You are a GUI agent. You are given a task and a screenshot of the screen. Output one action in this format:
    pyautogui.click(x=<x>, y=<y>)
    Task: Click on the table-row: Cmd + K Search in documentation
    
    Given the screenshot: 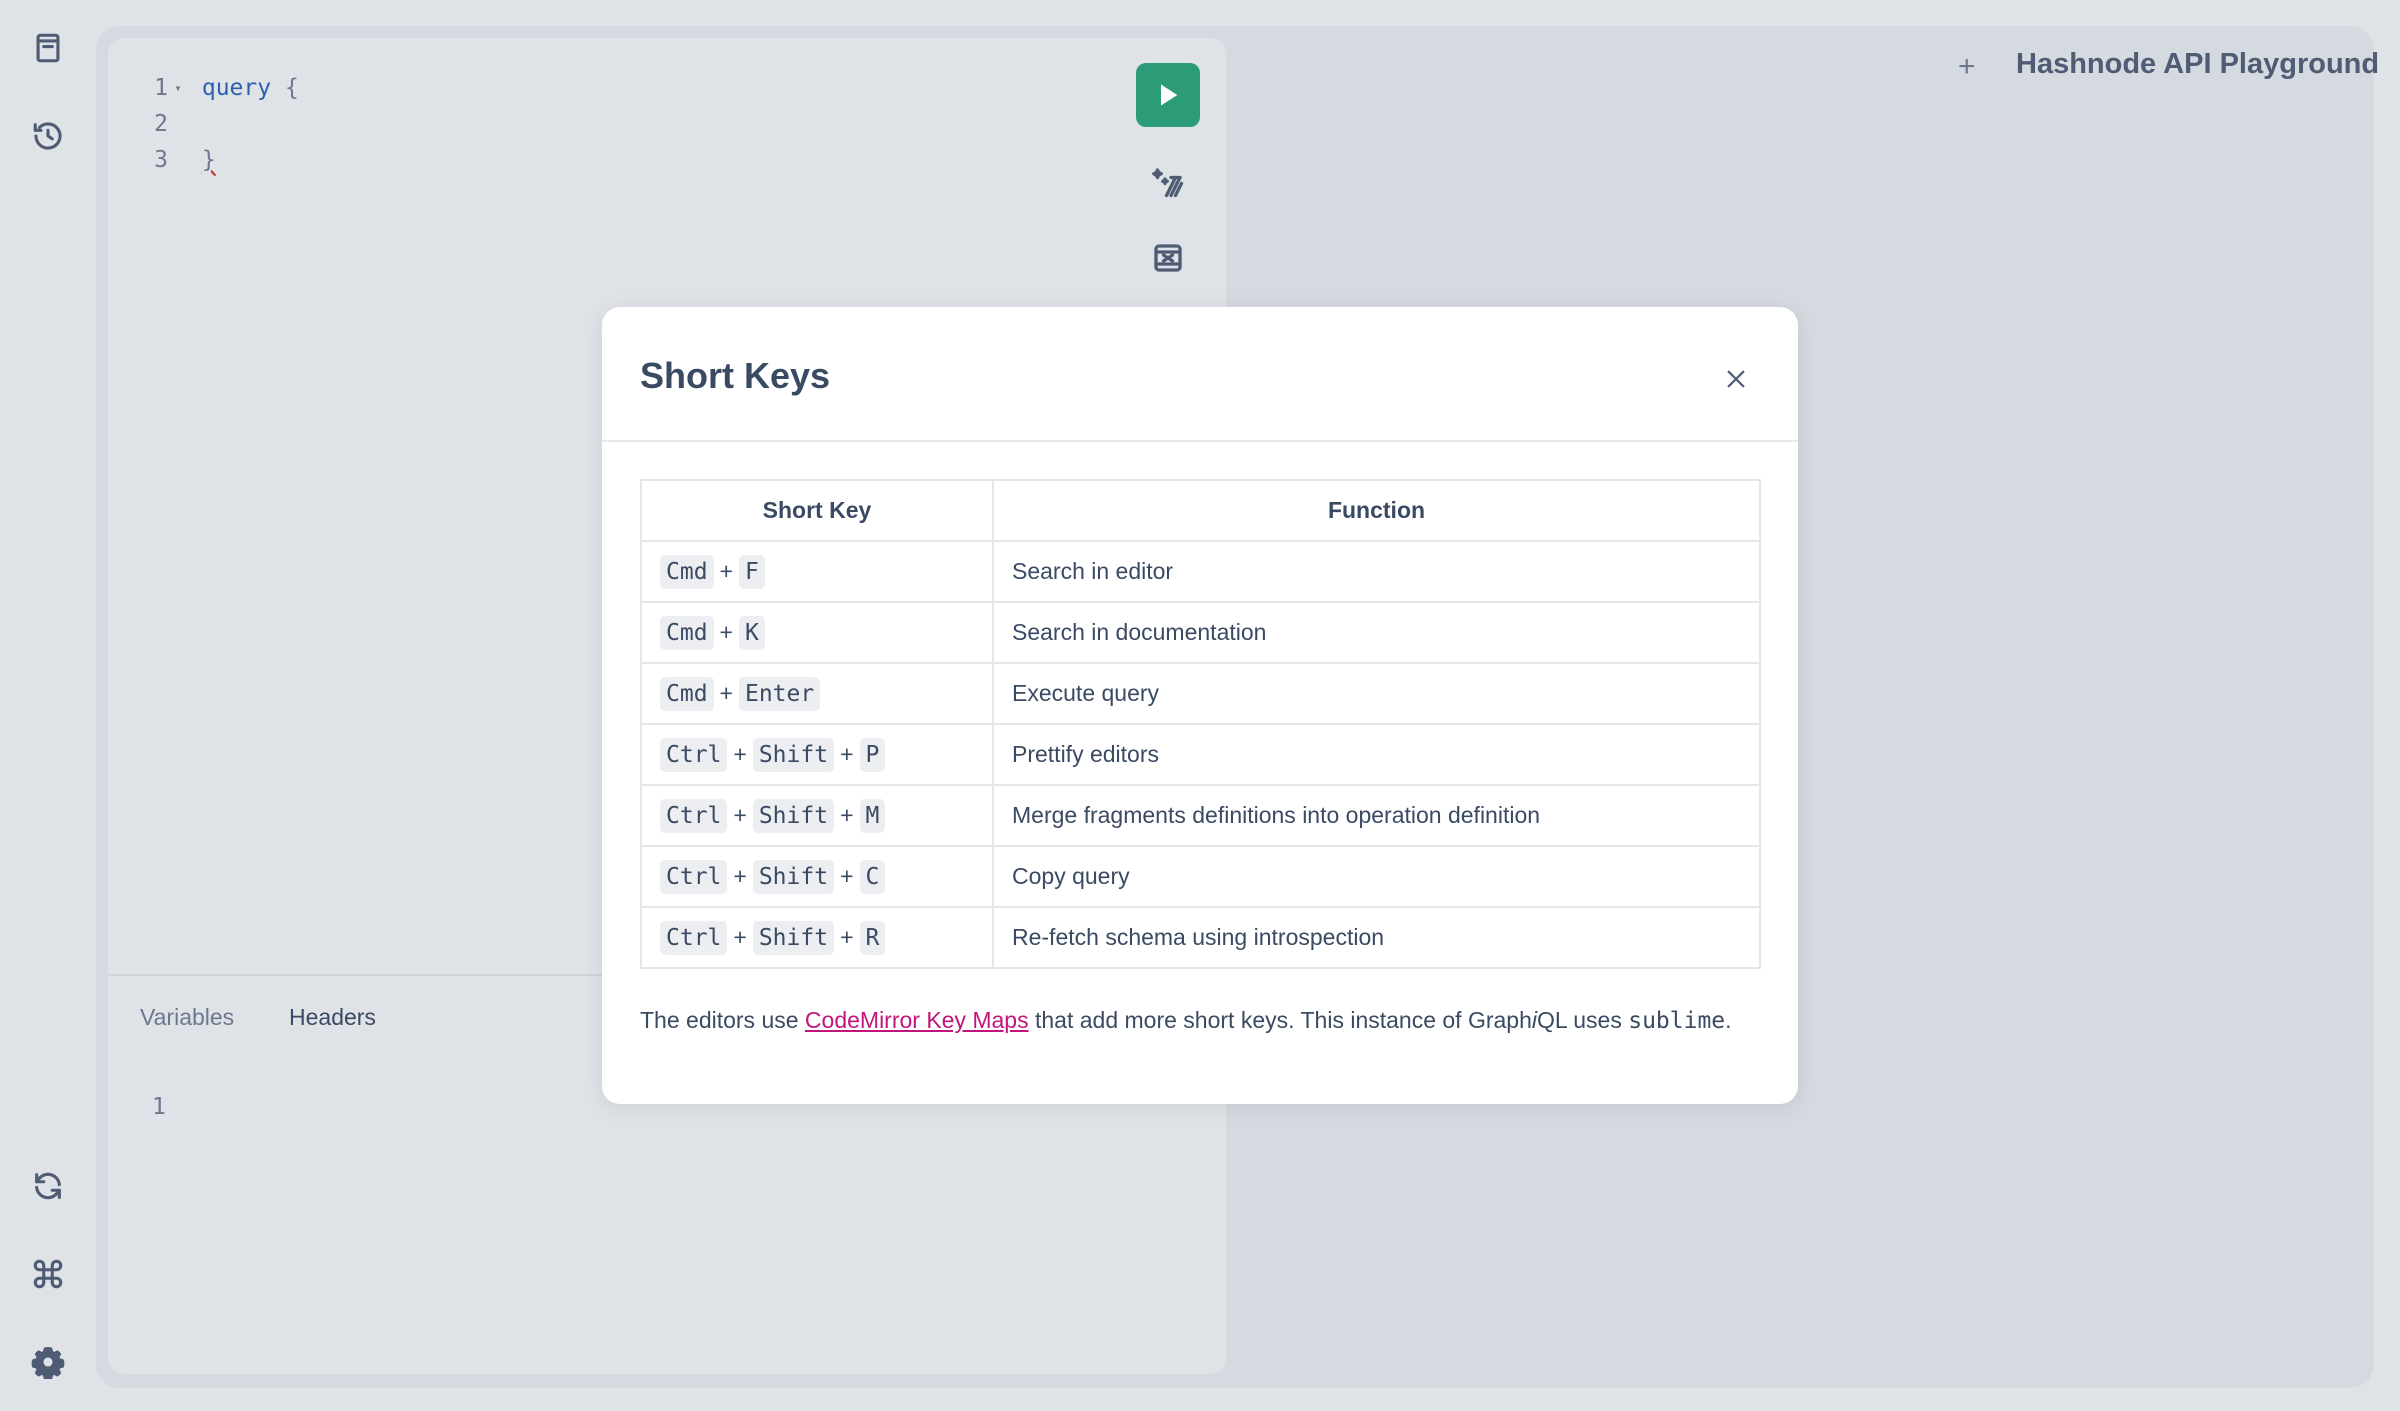 What is the action you would take?
    pyautogui.click(x=1200, y=632)
    